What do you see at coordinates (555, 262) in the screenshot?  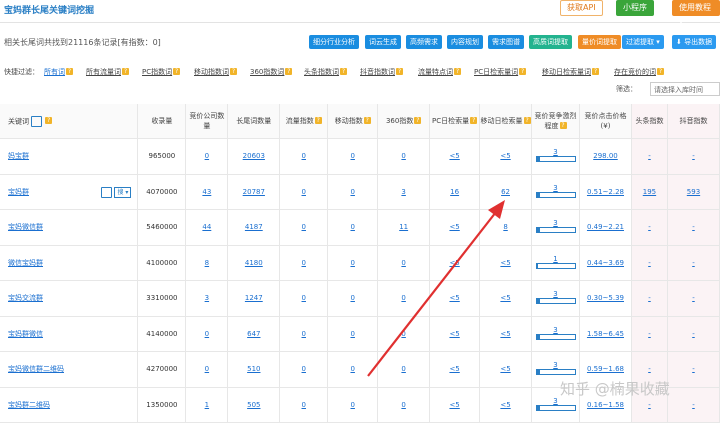 I see `competition-gauge: 1` at bounding box center [555, 262].